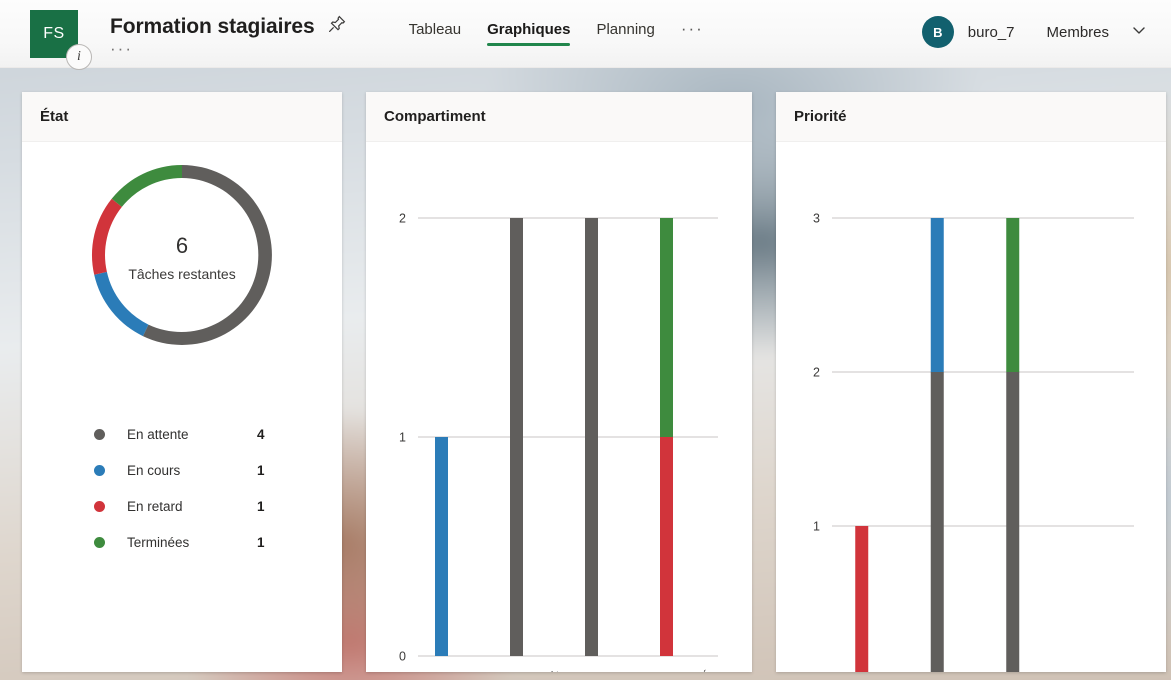  I want to click on pin-icon, so click(337, 26).